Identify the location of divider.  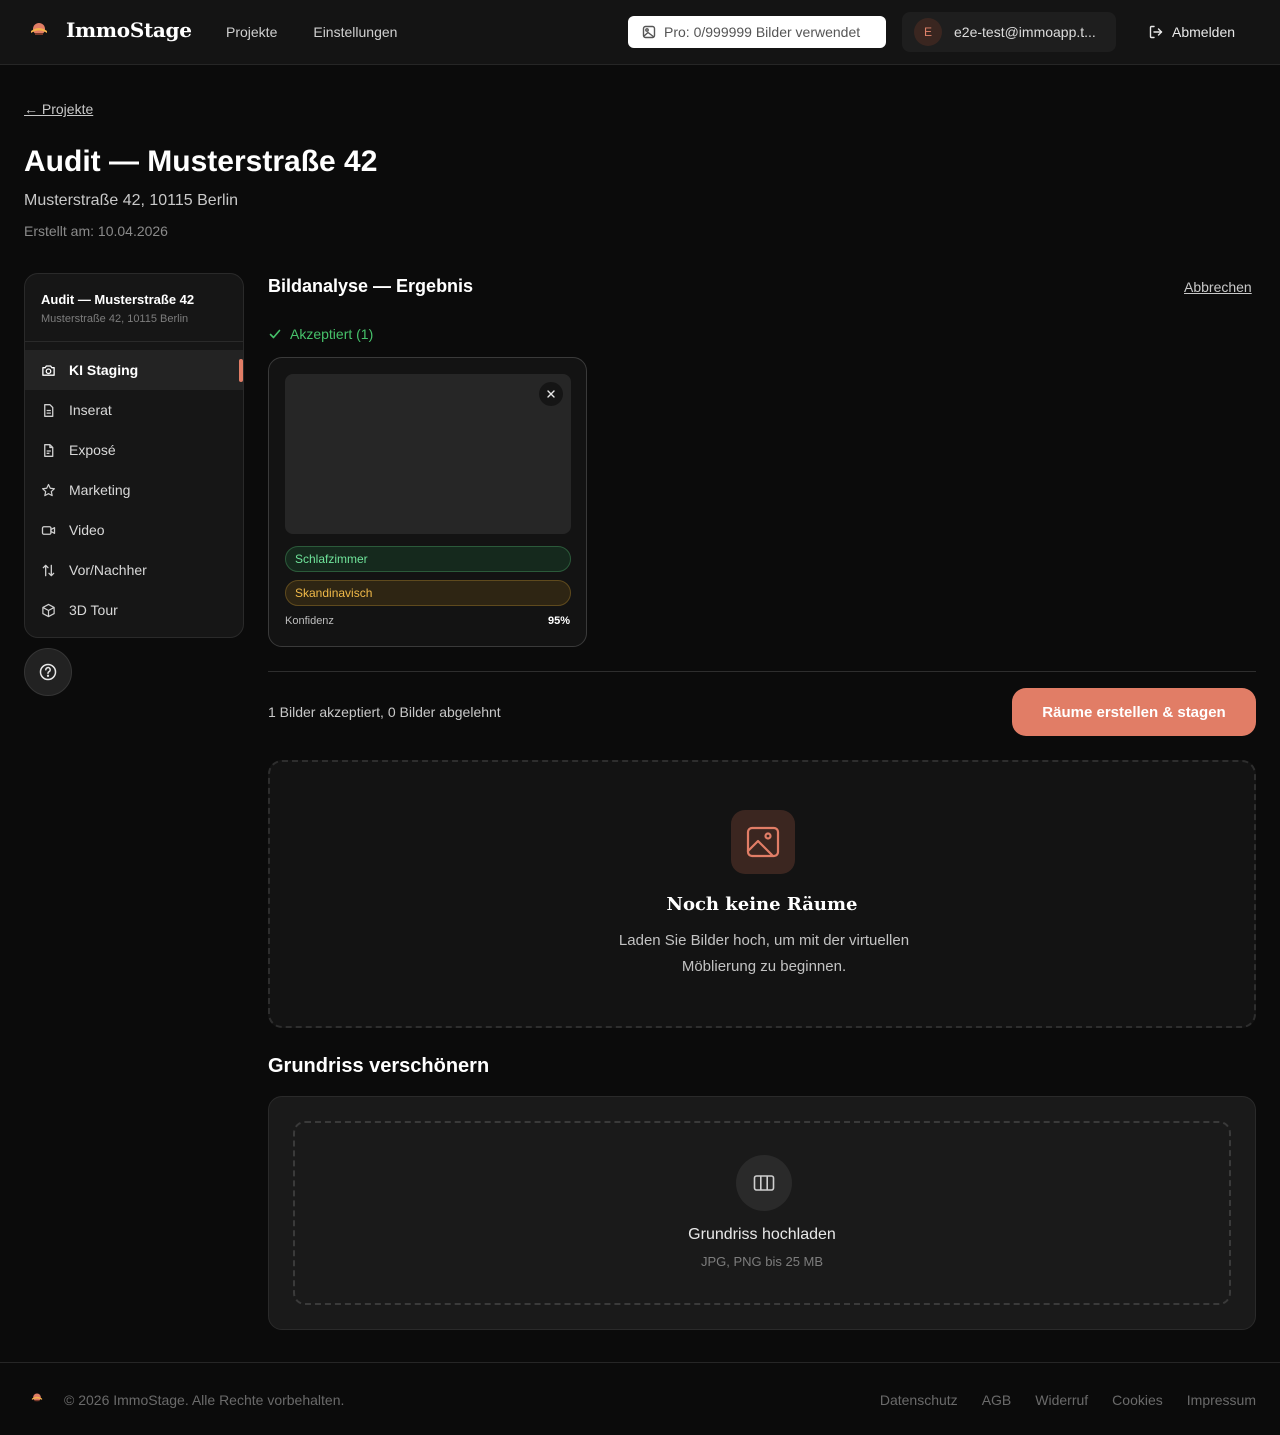
(762, 671).